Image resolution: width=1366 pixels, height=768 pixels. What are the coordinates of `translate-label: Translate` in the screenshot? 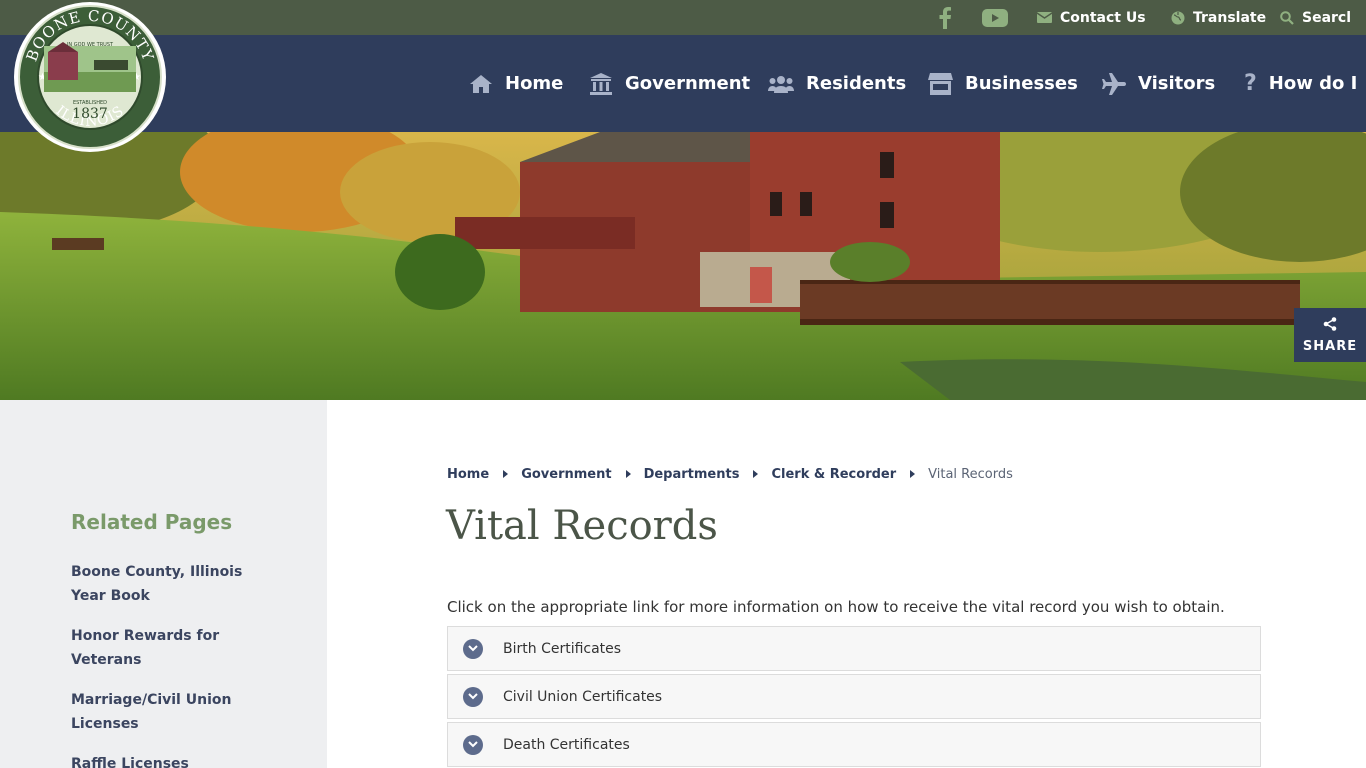 It's located at (1230, 17).